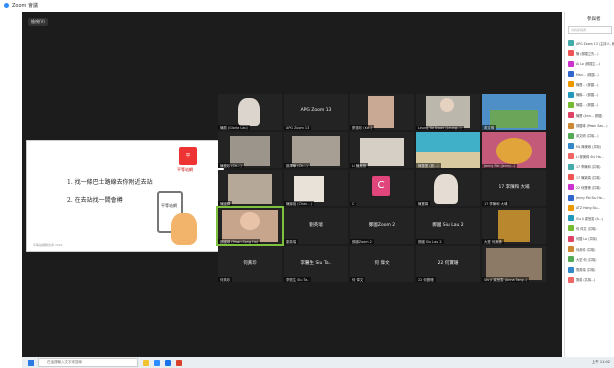  I want to click on video-tile: Jenny Pal (Jenny...), so click(514, 150).